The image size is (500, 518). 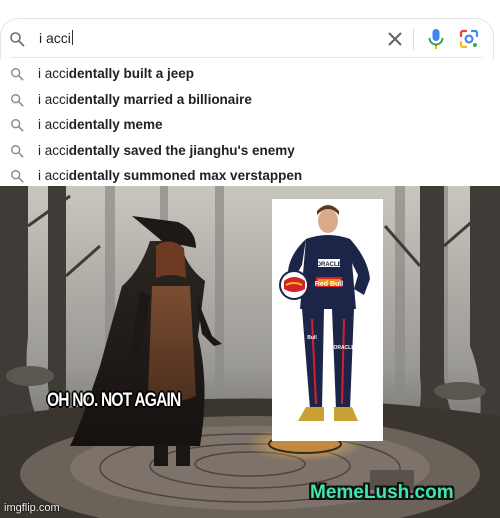 What do you see at coordinates (246, 57) in the screenshot?
I see `search-separator` at bounding box center [246, 57].